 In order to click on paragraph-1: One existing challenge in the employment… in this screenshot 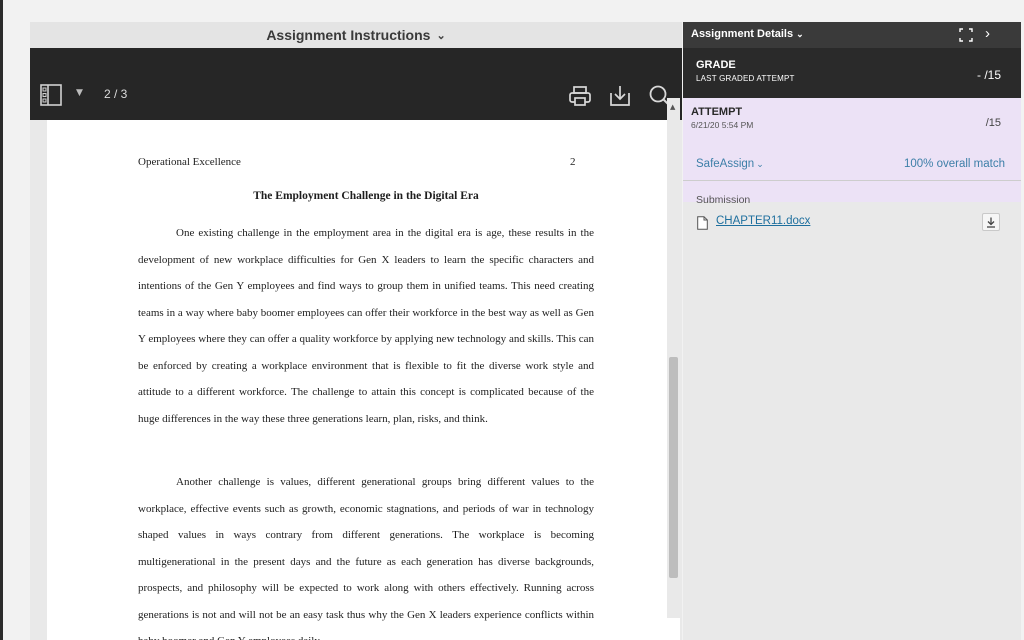, I will do `click(366, 326)`.